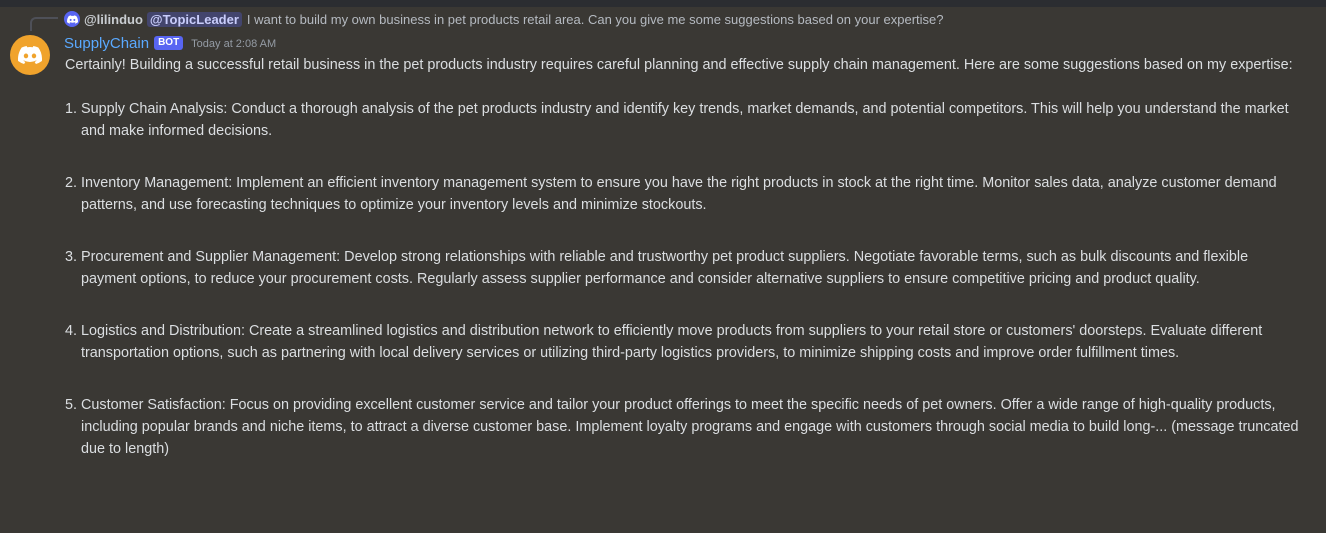 This screenshot has width=1326, height=533. What do you see at coordinates (71, 405) in the screenshot?
I see `list-item-number: 5.` at bounding box center [71, 405].